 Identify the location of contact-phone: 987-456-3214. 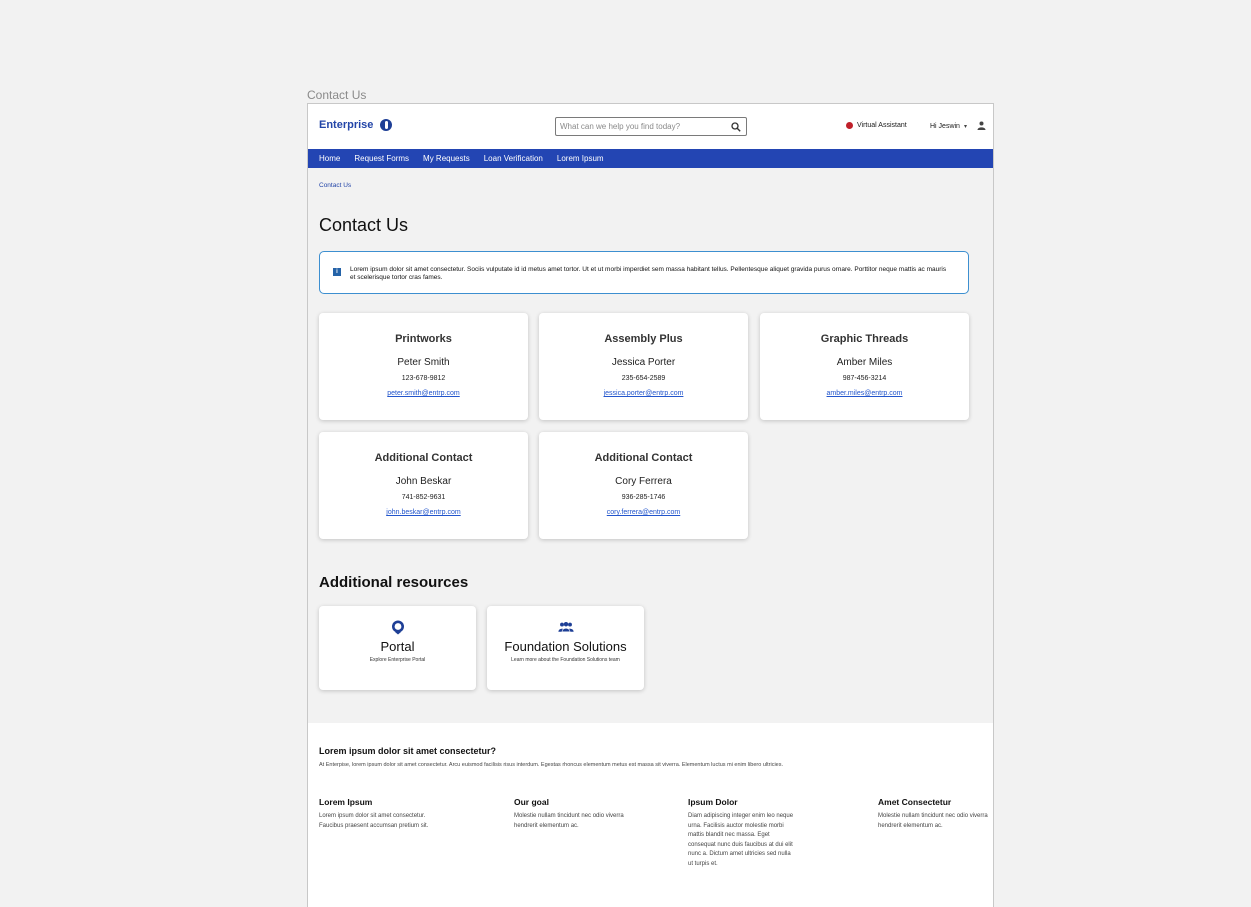
(864, 378).